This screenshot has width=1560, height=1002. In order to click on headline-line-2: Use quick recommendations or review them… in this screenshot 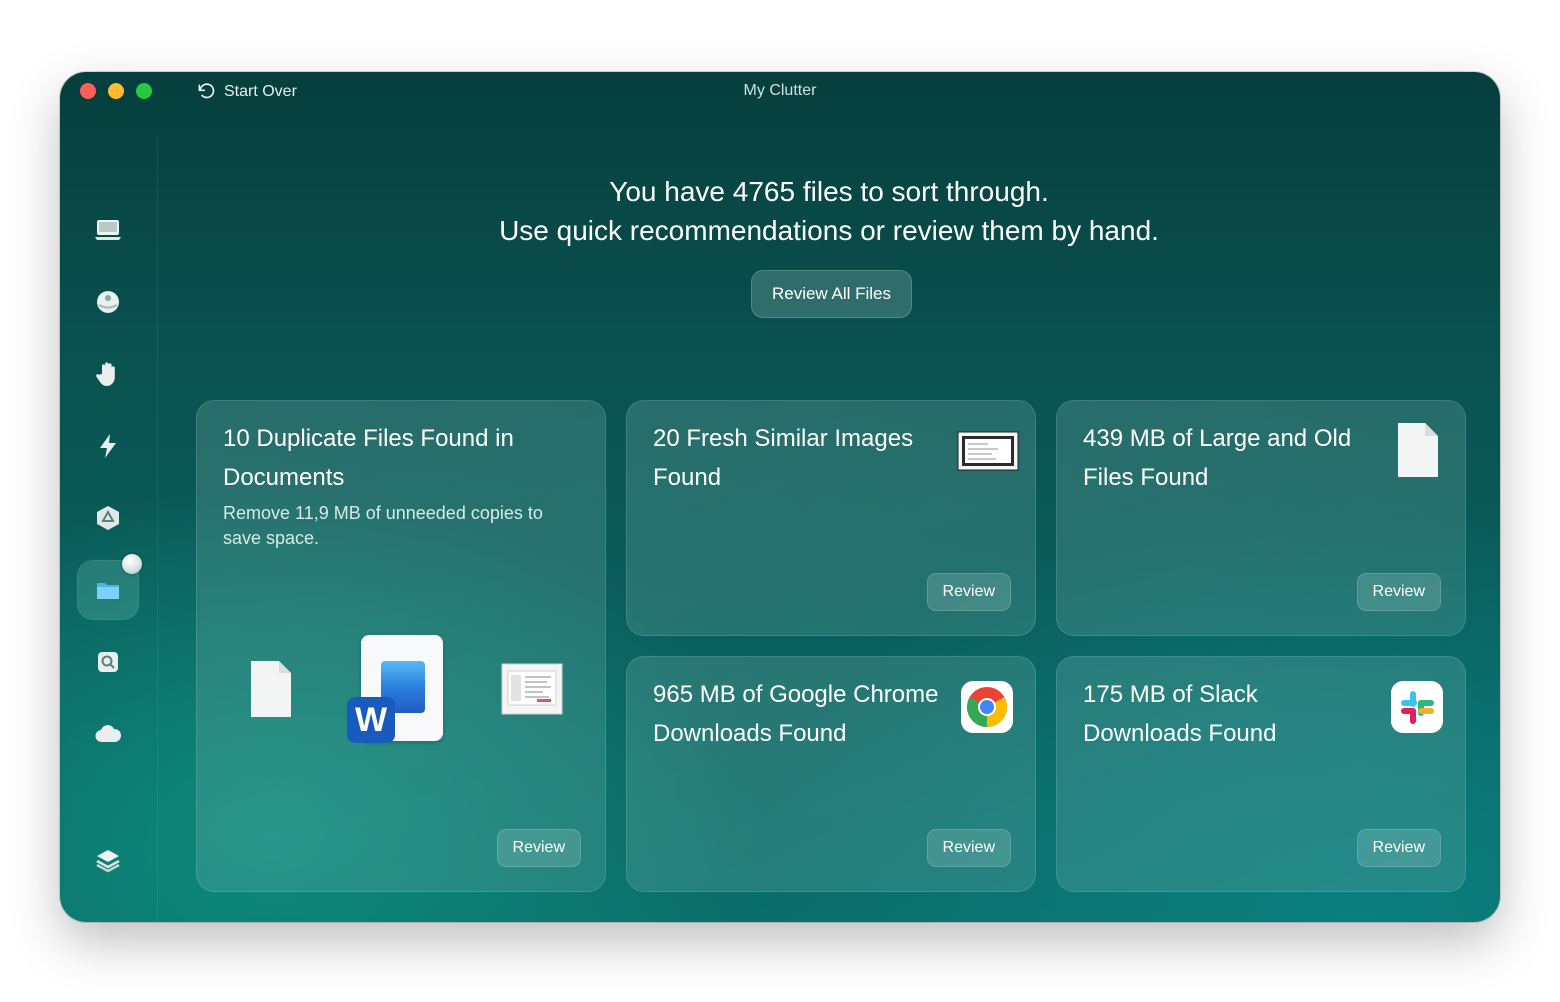, I will do `click(829, 230)`.